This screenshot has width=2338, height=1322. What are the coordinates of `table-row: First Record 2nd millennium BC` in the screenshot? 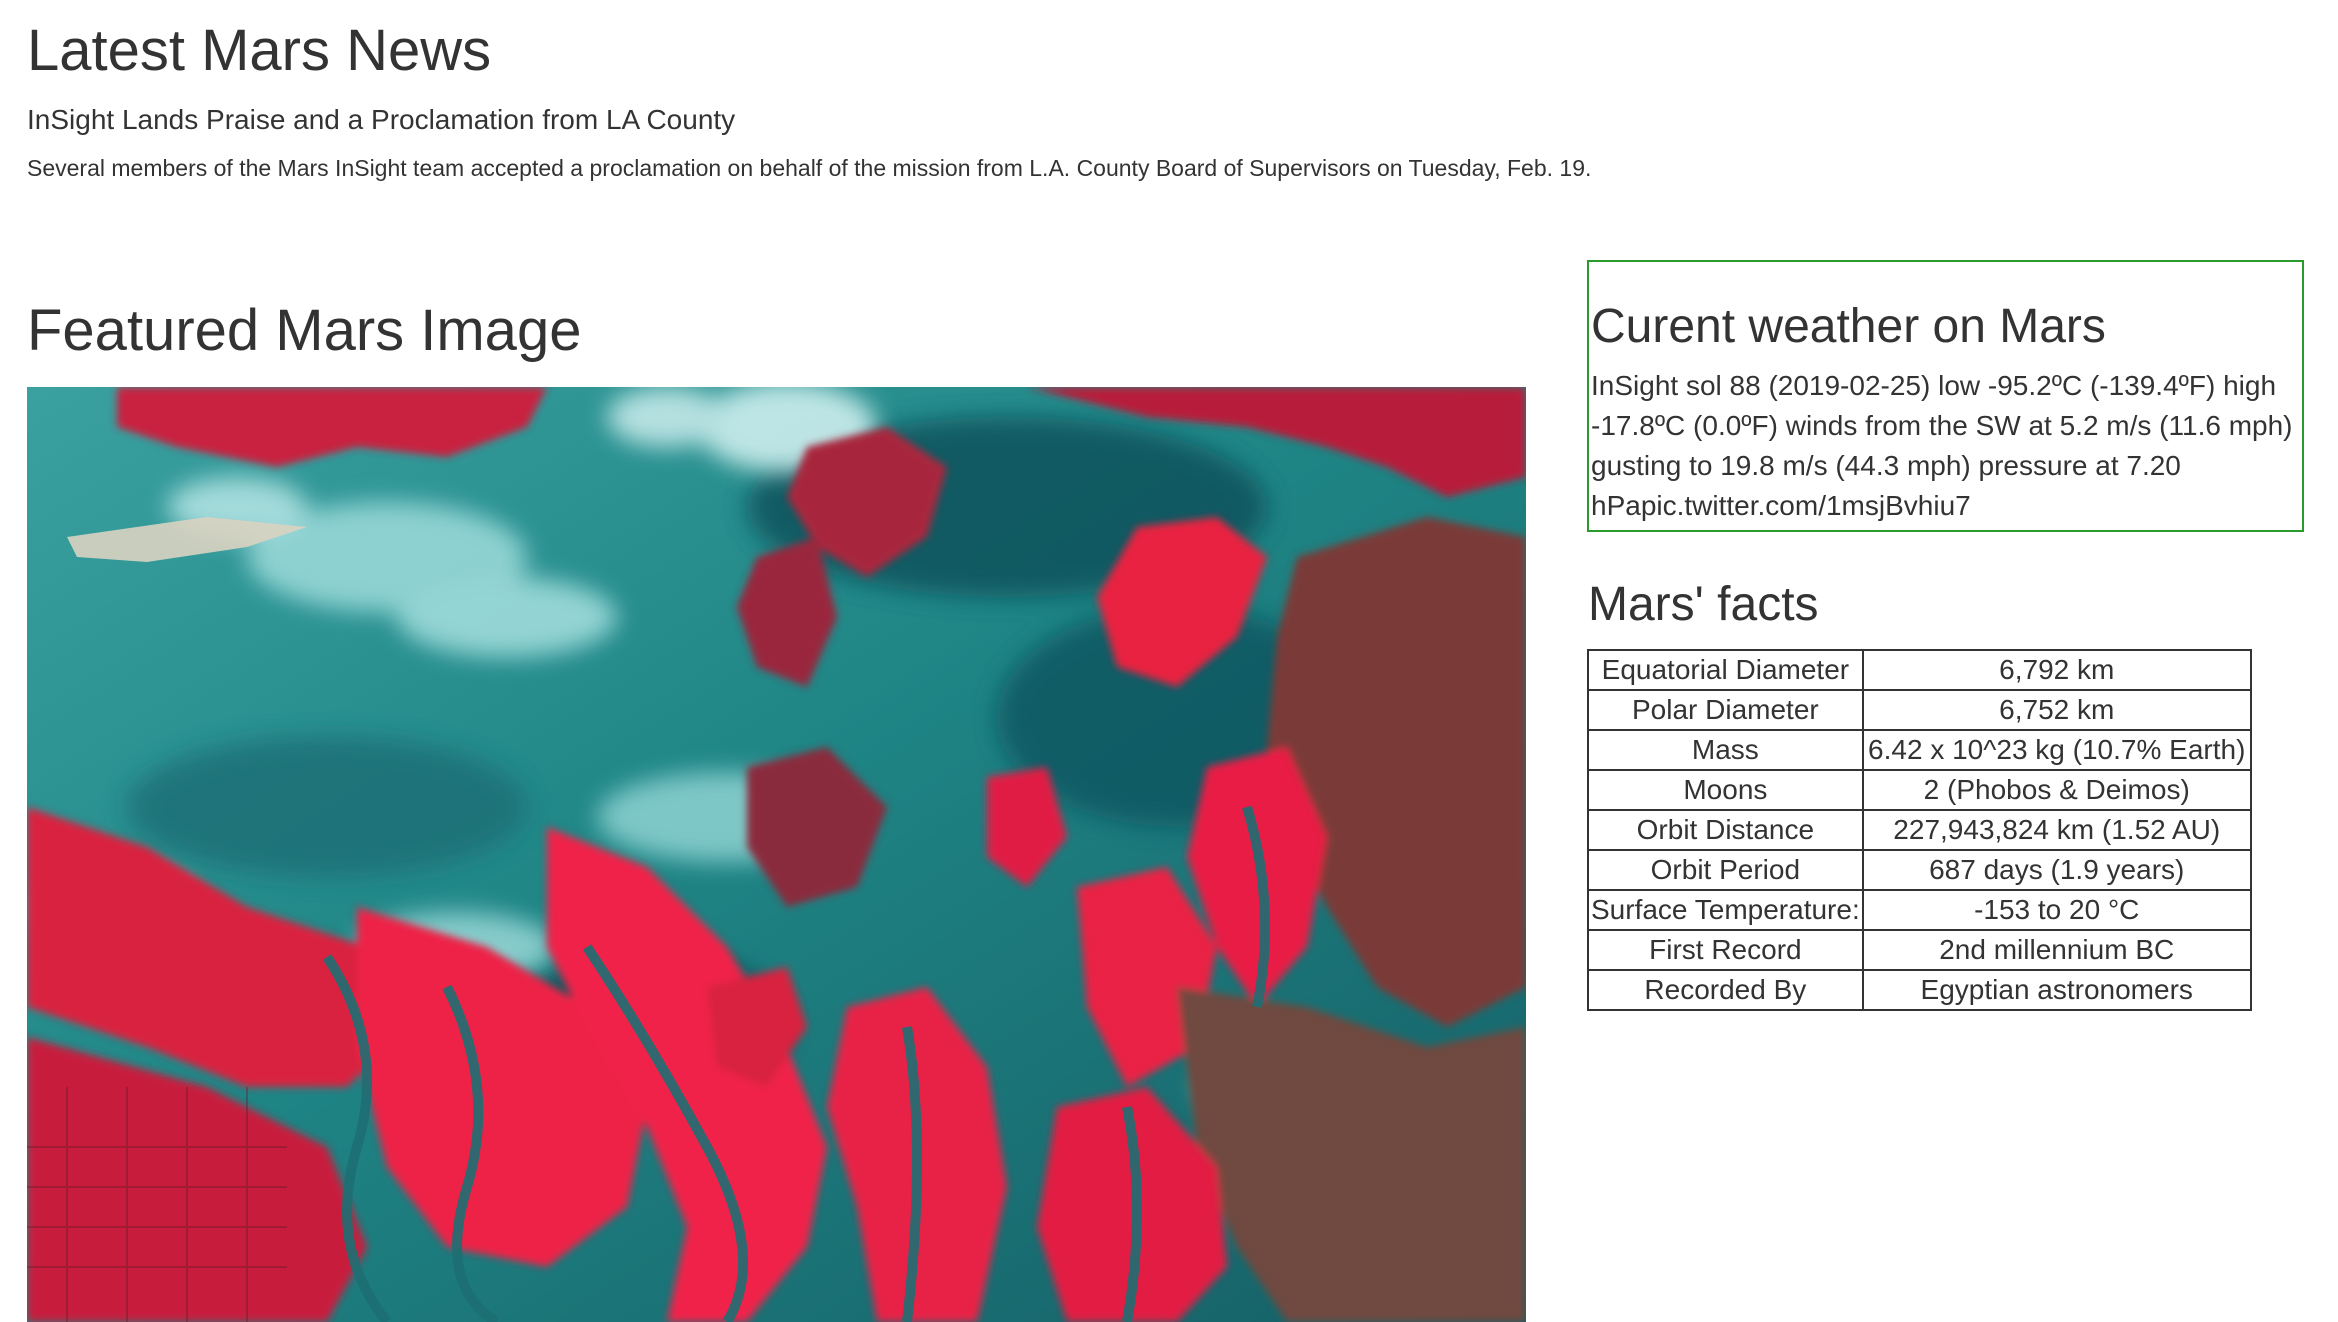 It's located at (1919, 950).